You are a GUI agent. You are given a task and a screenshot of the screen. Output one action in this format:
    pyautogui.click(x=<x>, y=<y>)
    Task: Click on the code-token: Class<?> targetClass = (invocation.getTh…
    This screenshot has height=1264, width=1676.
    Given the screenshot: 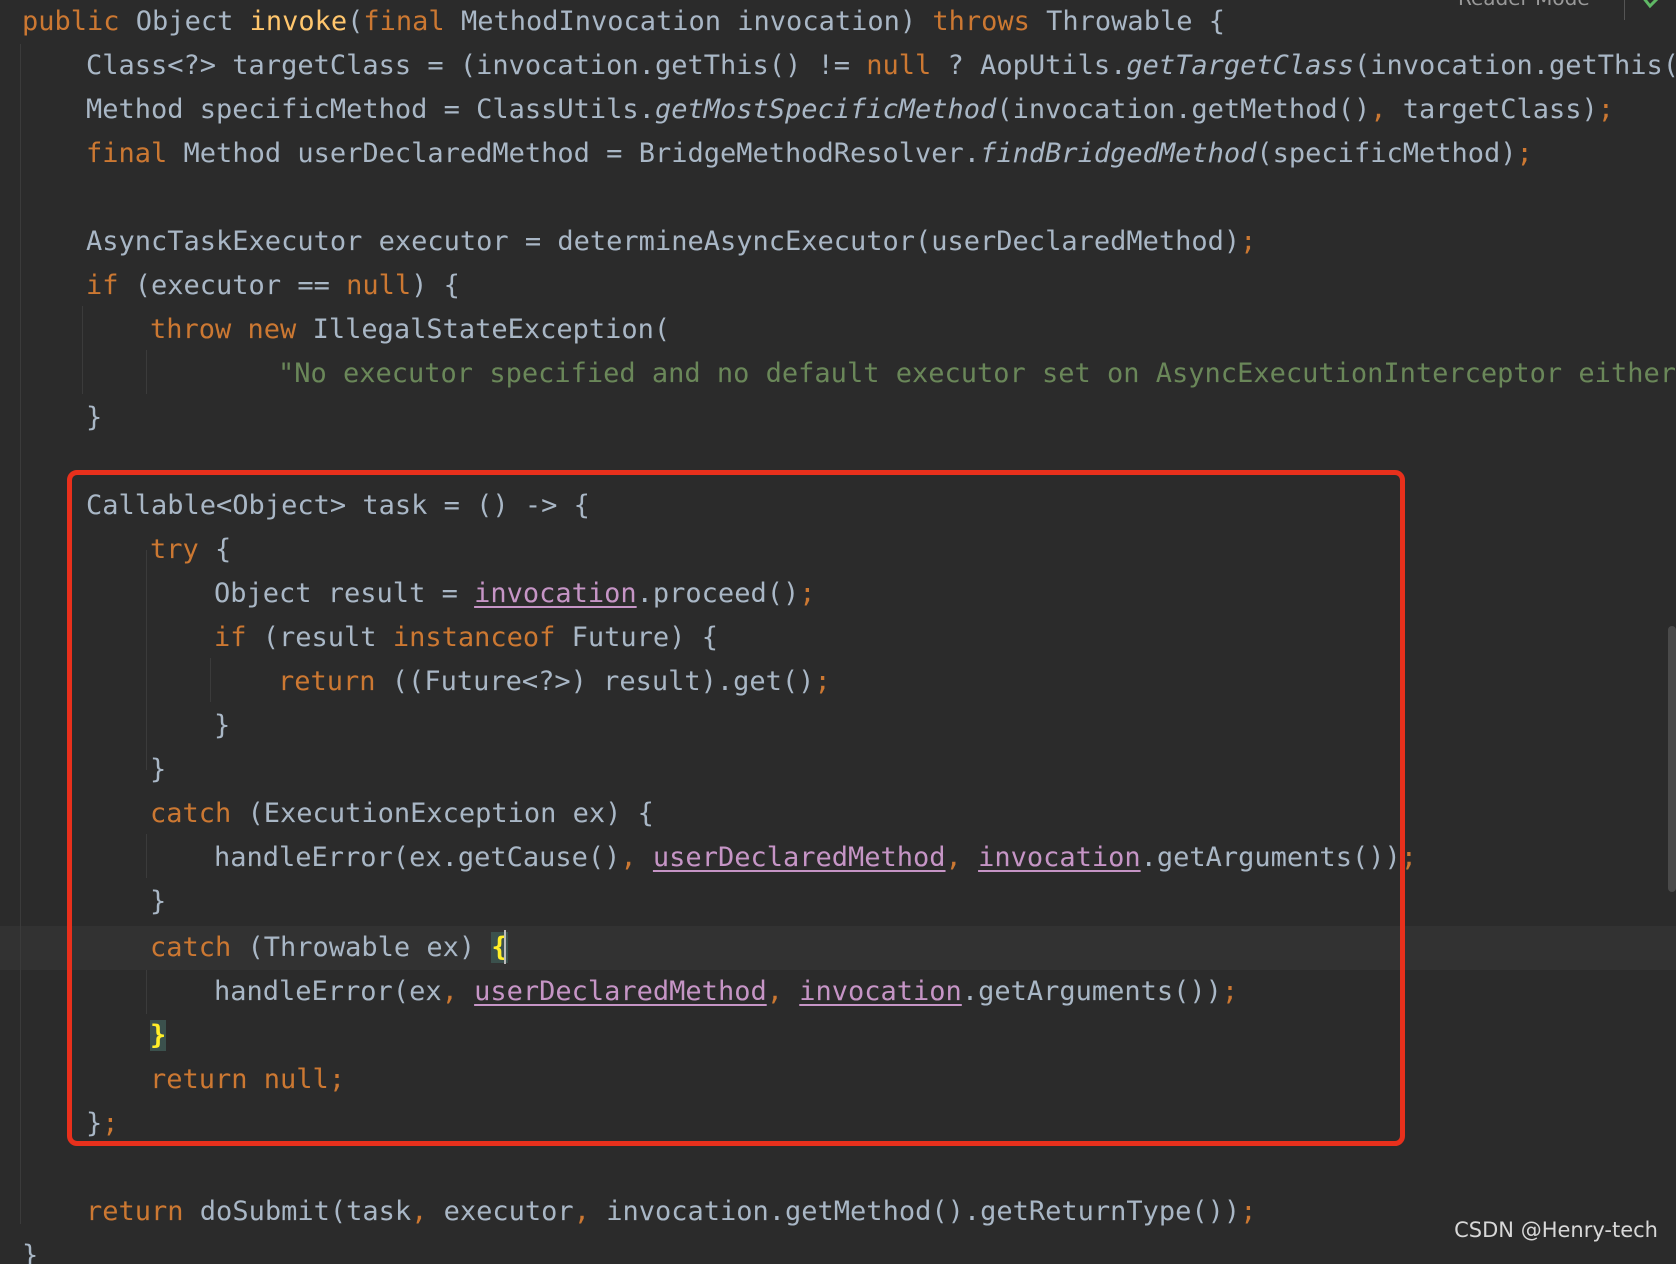 What is the action you would take?
    pyautogui.click(x=476, y=65)
    